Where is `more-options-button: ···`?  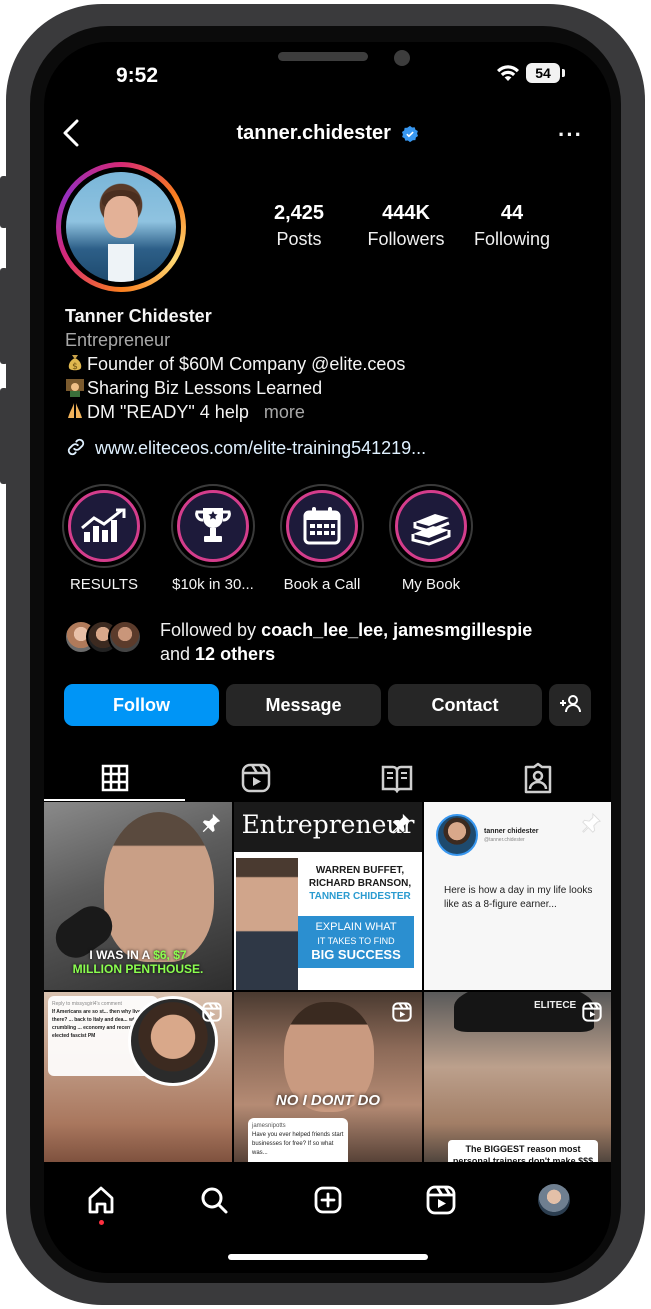 more-options-button: ··· is located at coordinates (570, 135).